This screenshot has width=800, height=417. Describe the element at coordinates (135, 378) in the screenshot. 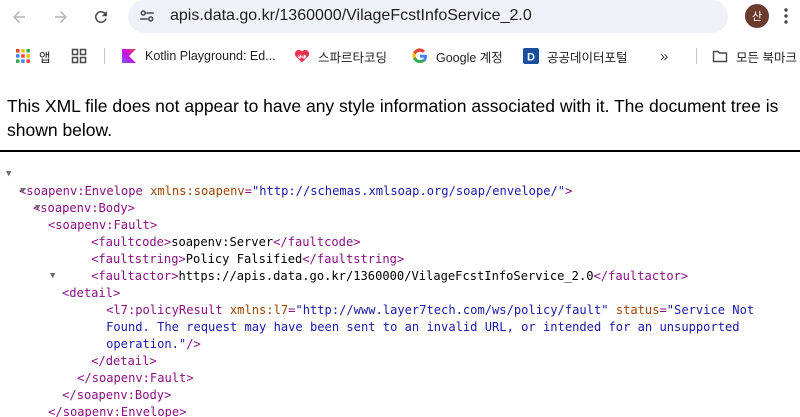

I see `xml-line-fault-close: </soapenv:Fault>` at that location.